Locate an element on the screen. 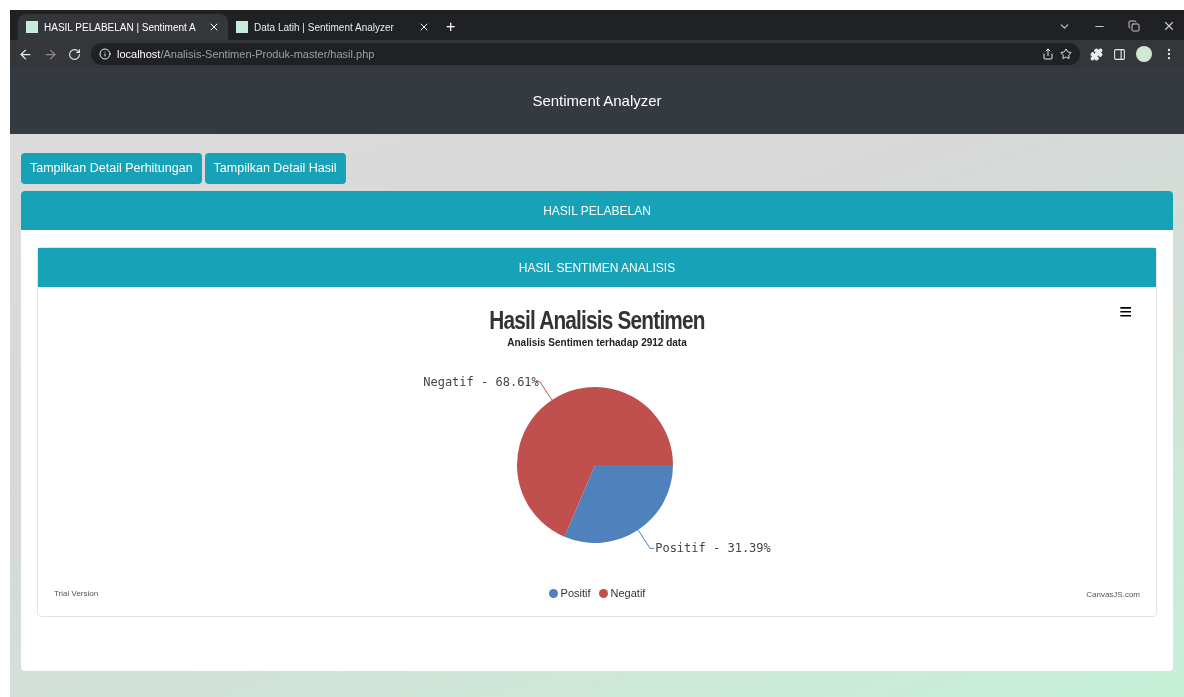 Image resolution: width=1184 pixels, height=697 pixels. extensions-icon is located at coordinates (1096, 54).